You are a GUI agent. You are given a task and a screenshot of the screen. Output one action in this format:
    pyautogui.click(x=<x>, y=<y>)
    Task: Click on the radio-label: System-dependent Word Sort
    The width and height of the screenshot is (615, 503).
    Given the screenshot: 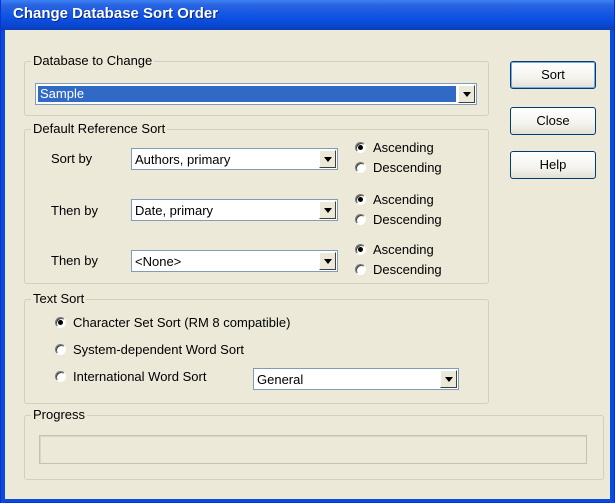 What is the action you would take?
    pyautogui.click(x=159, y=349)
    